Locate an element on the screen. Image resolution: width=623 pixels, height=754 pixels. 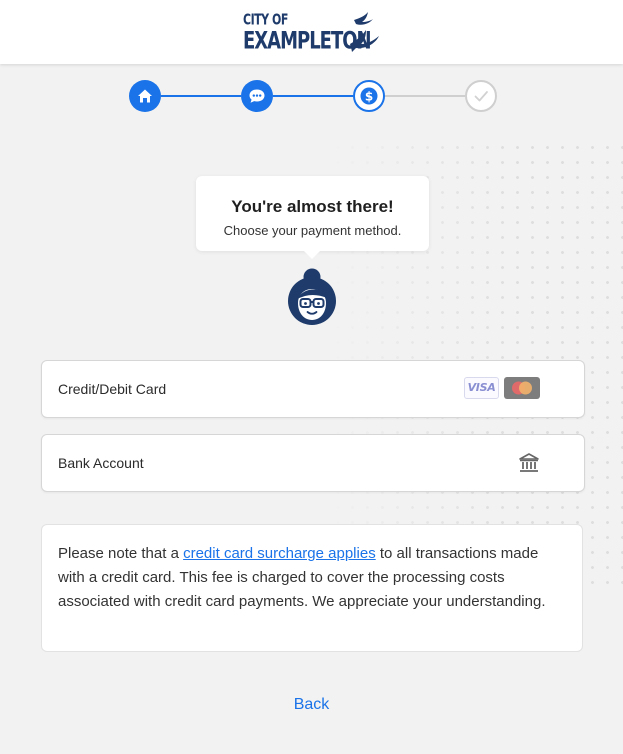
back-link: Back is located at coordinates (311, 705).